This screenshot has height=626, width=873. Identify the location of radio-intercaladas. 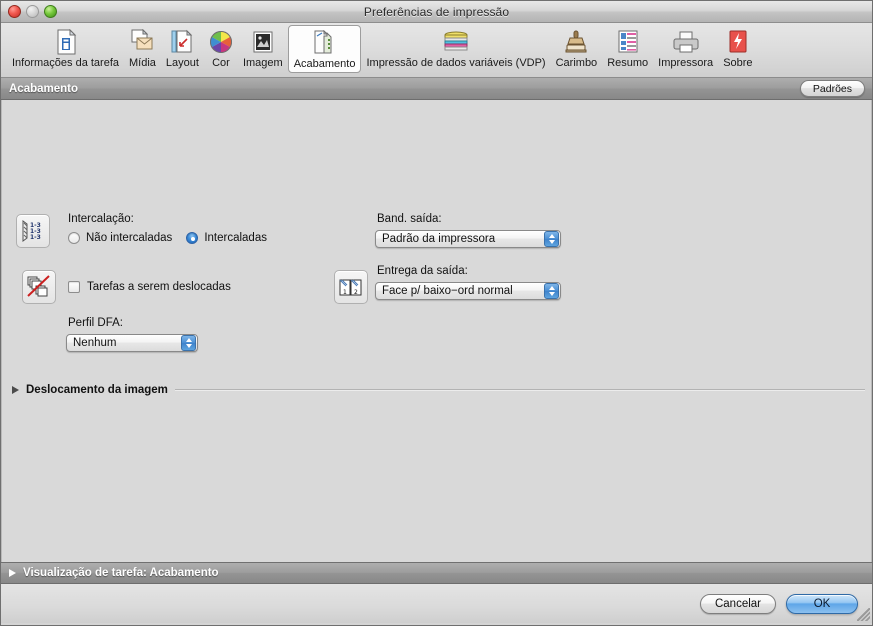
(192, 238).